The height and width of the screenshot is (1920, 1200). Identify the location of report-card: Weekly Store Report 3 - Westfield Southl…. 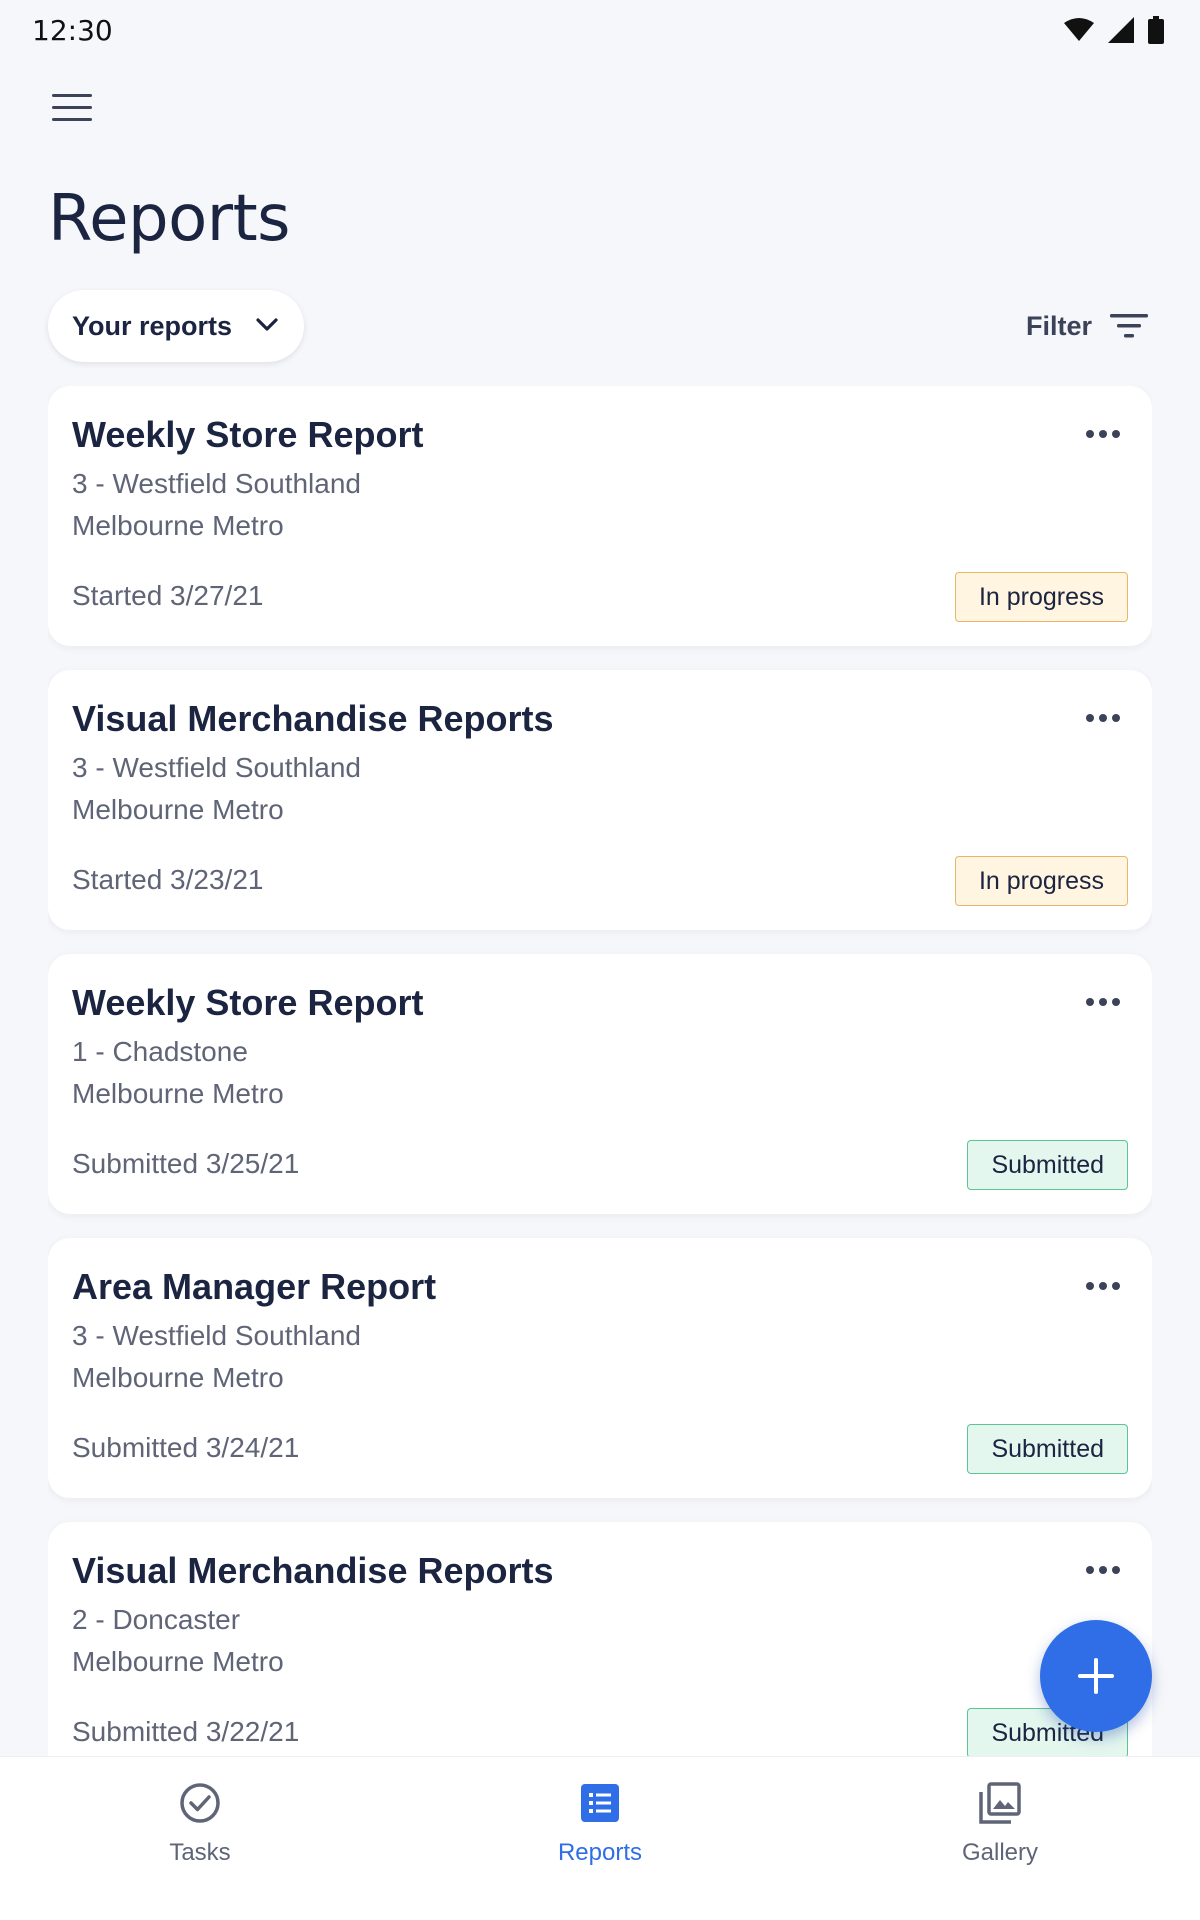
(600, 516).